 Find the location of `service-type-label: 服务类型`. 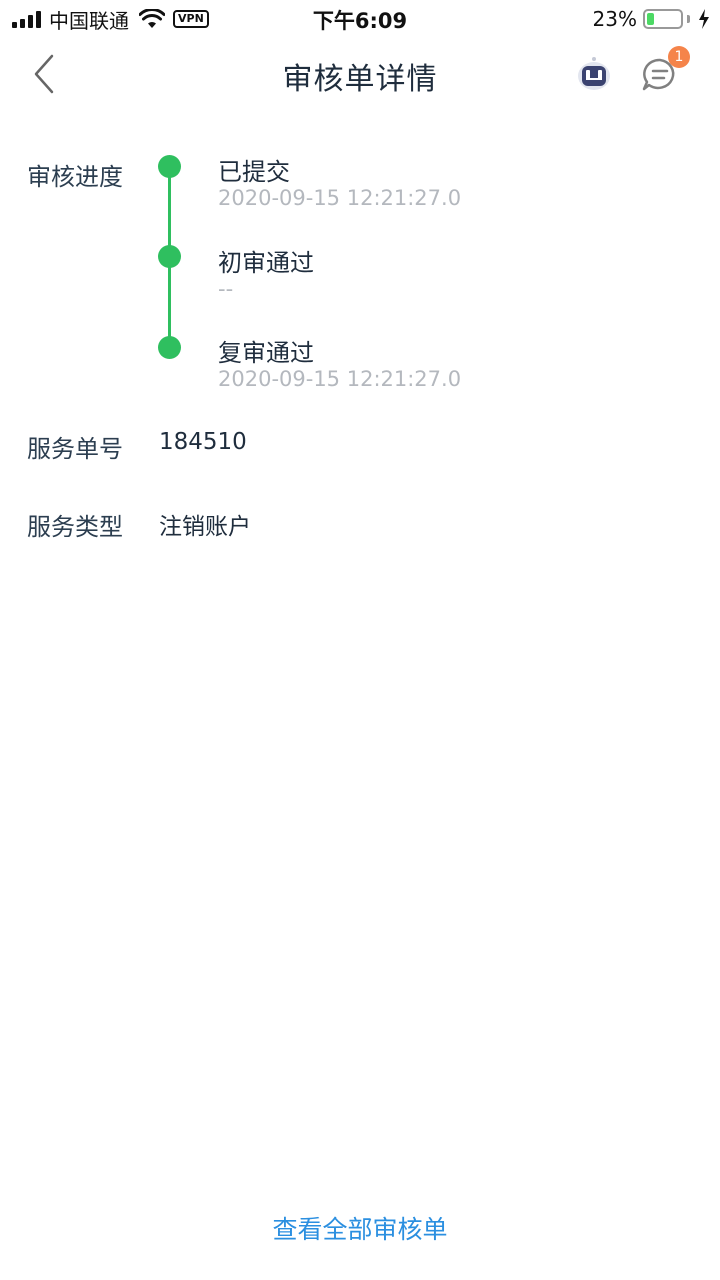

service-type-label: 服务类型 is located at coordinates (75, 527).